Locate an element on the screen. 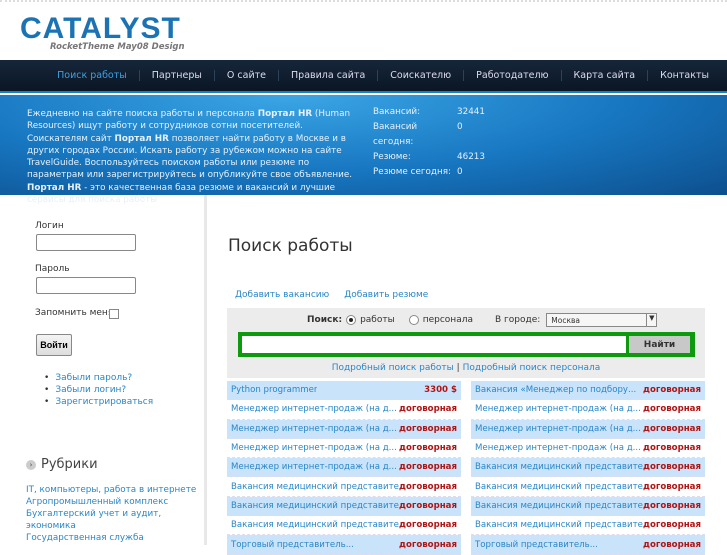 The height and width of the screenshot is (555, 727). password-label: Пароль is located at coordinates (52, 269).